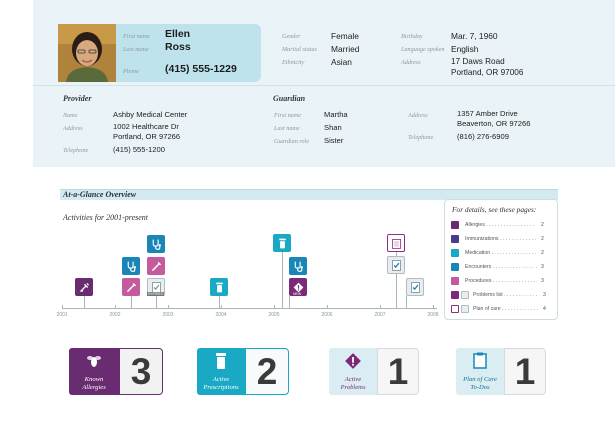  I want to click on problems-tile-box: Active Problems, so click(353, 371).